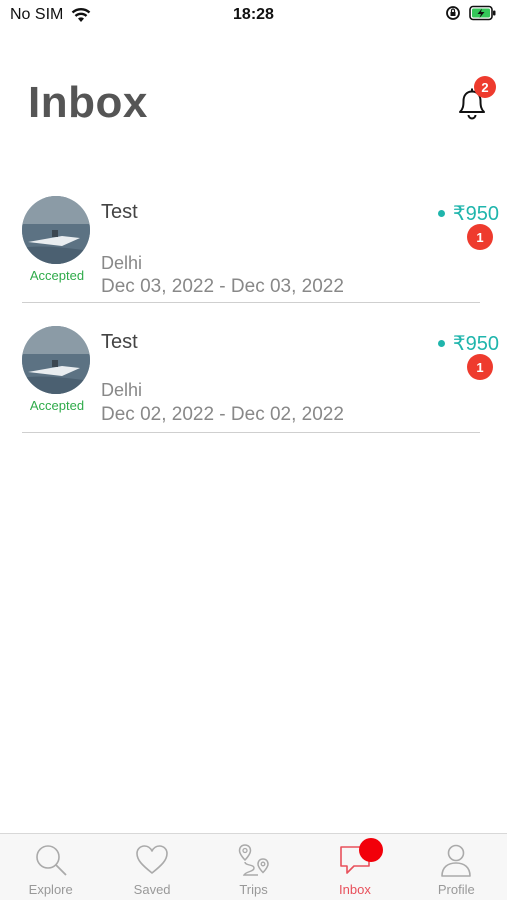 The height and width of the screenshot is (900, 507). What do you see at coordinates (50, 889) in the screenshot?
I see `tab-label: Explore` at bounding box center [50, 889].